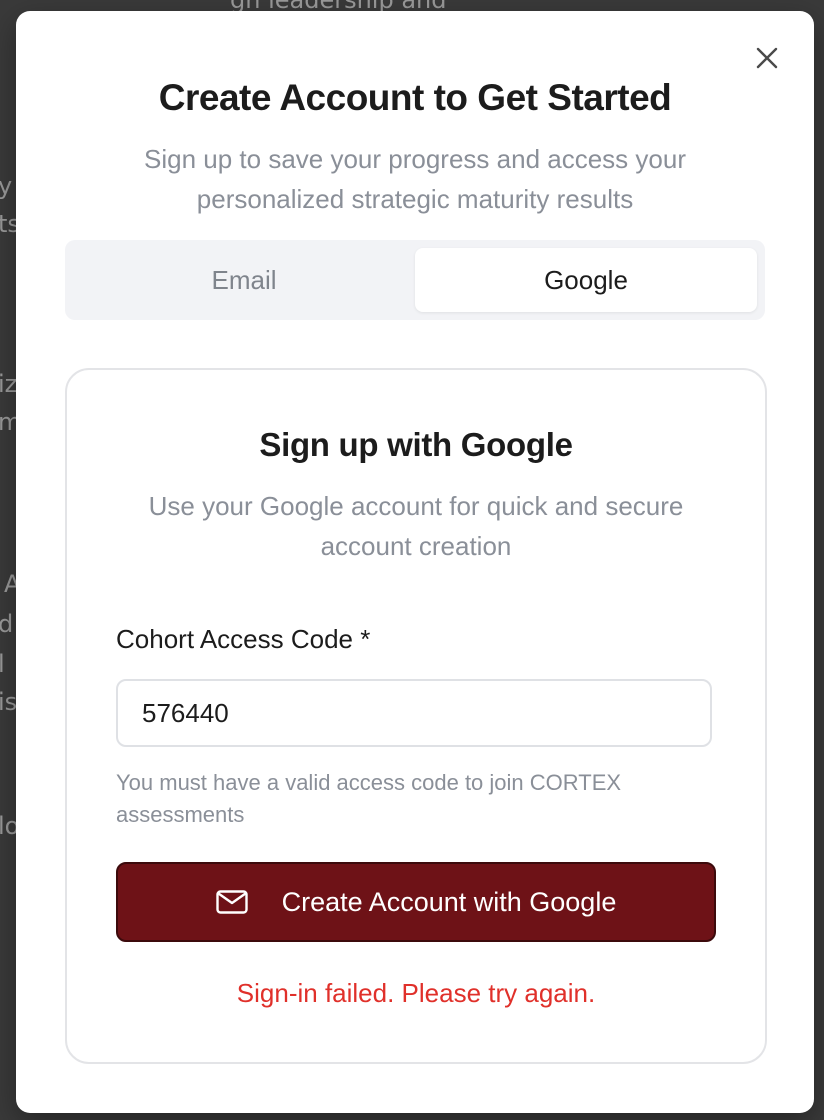 Image resolution: width=824 pixels, height=1120 pixels. What do you see at coordinates (244, 280) in the screenshot?
I see `tab-email: Email` at bounding box center [244, 280].